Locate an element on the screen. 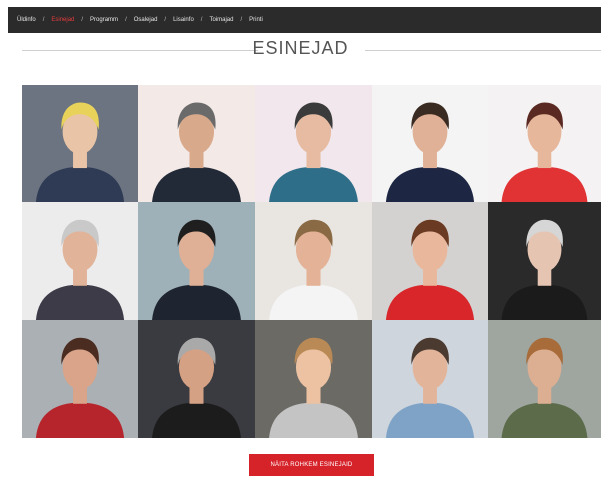 This screenshot has width=601, height=477. nav-item-esinejad: Esinejad is located at coordinates (62, 20).